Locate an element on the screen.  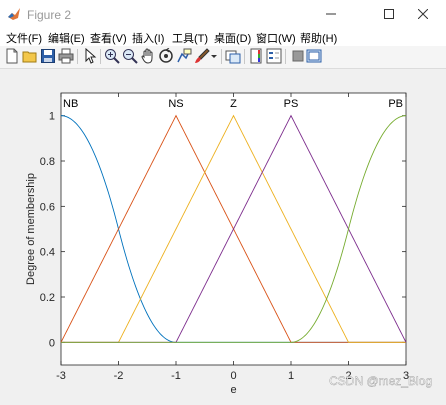
menu-edit: 编辑(E) is located at coordinates (66, 38).